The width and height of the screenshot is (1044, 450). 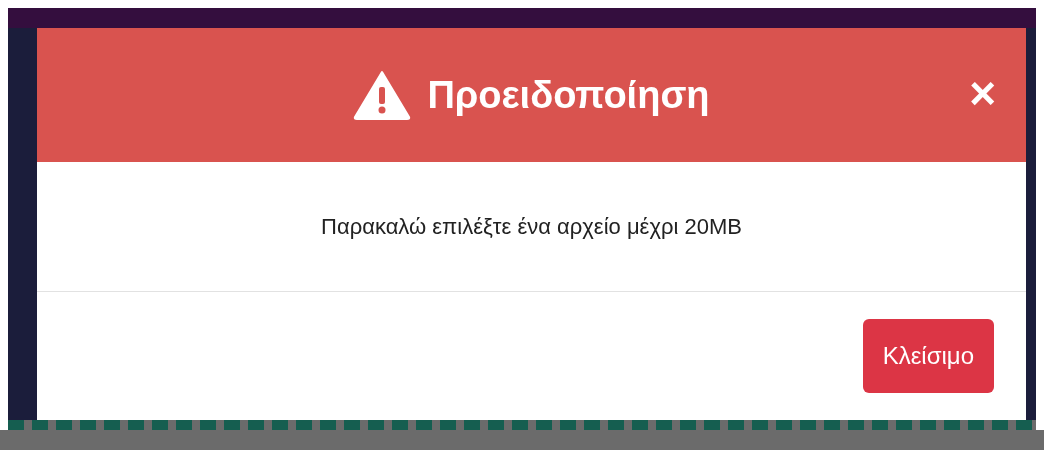 What do you see at coordinates (531, 227) in the screenshot?
I see `dialog-message: Παρακαλώ επιλέξτε ένα αρχείο μέχρι 20MB` at bounding box center [531, 227].